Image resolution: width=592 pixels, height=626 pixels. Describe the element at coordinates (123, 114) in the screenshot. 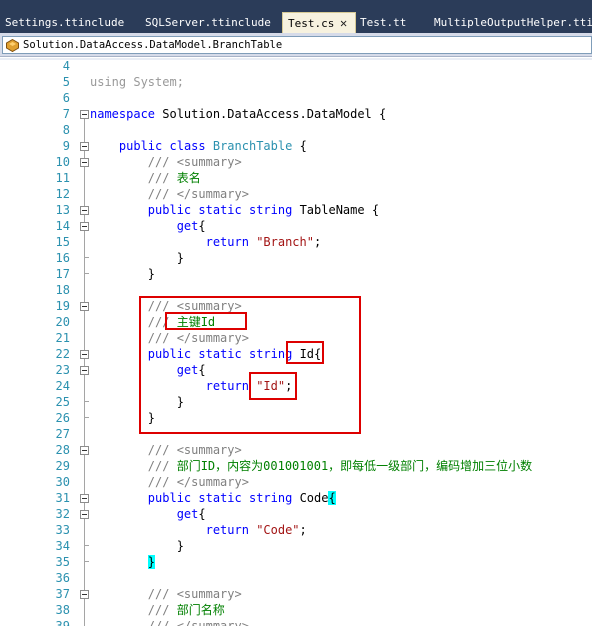

I see `code-token: namespace` at that location.